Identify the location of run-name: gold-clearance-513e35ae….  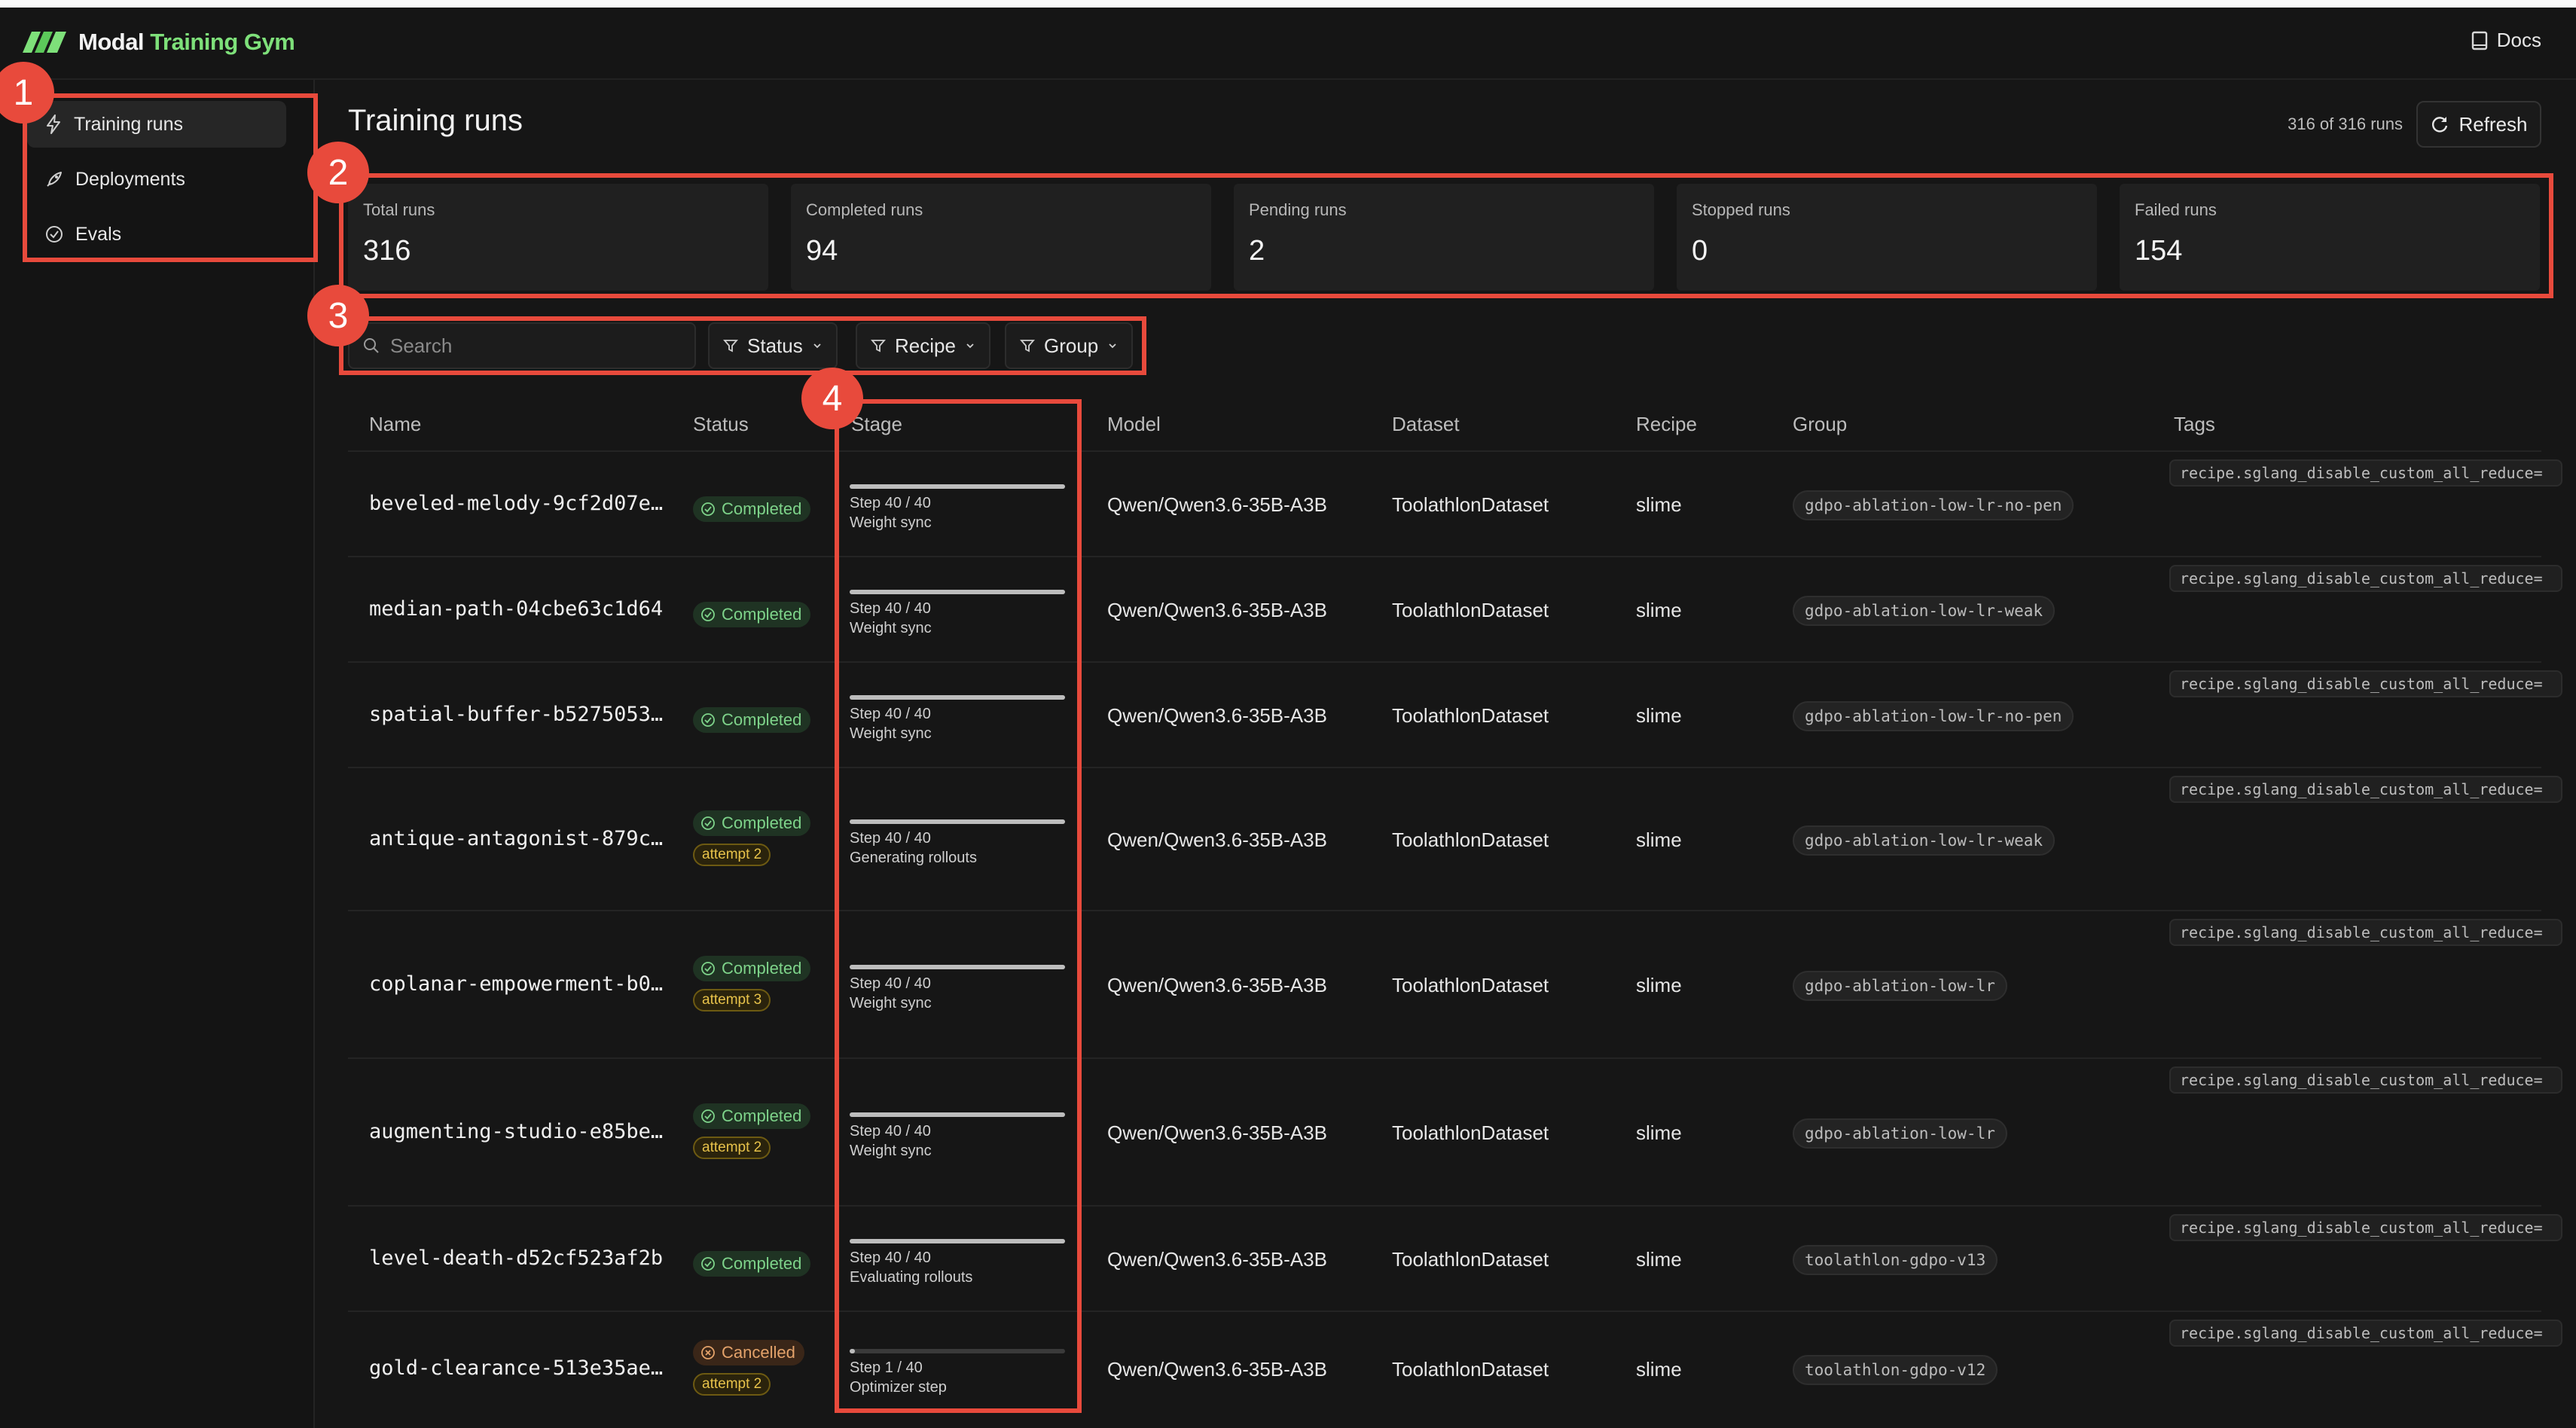
(516, 1368).